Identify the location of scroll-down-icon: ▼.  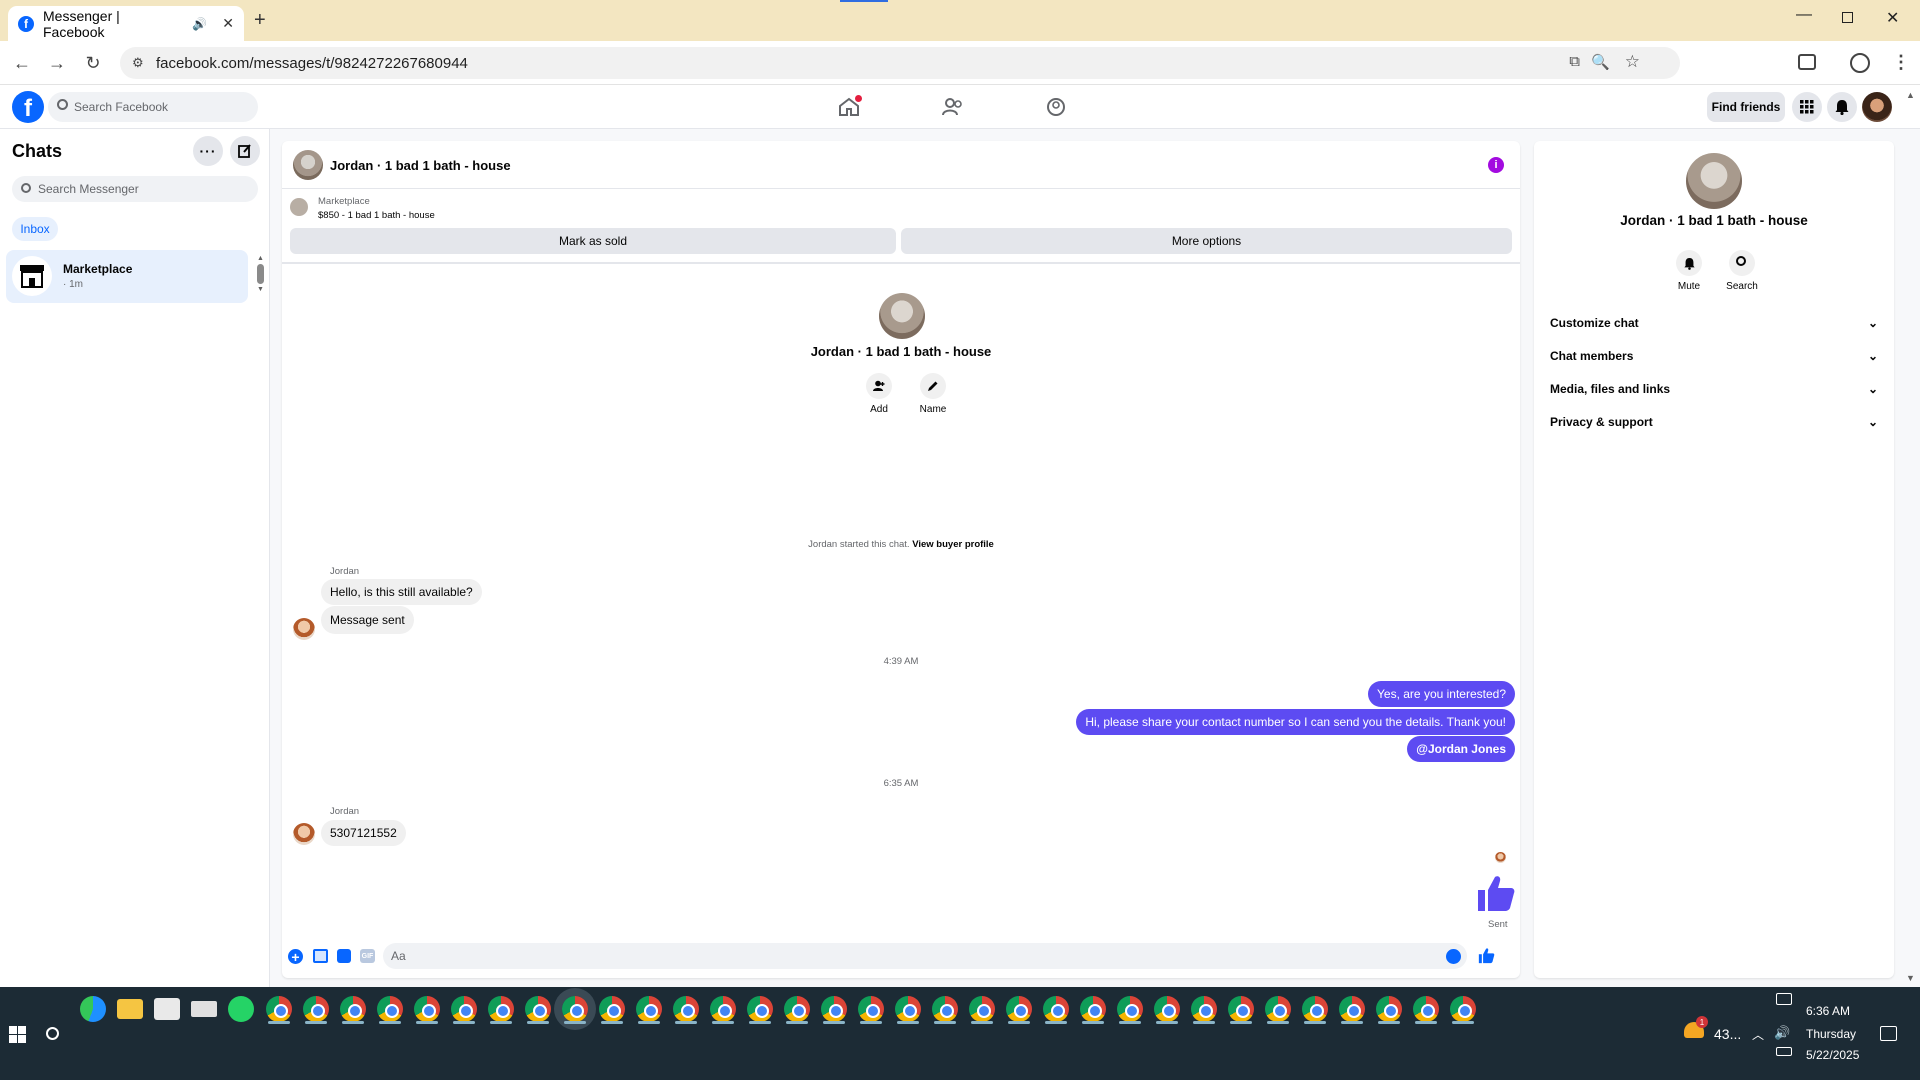
(260, 289).